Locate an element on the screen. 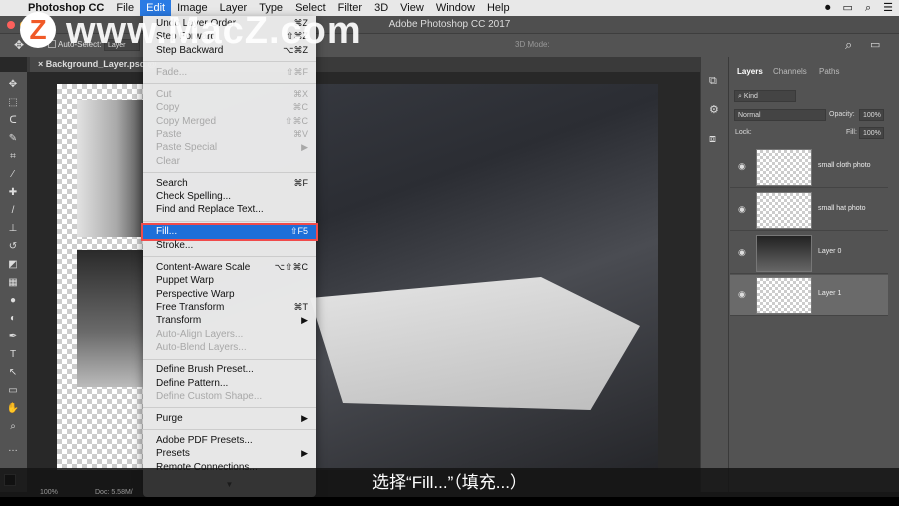  menu-3d: 3D is located at coordinates (381, 8).